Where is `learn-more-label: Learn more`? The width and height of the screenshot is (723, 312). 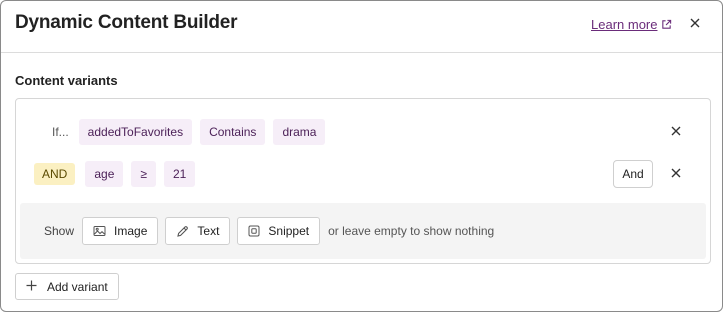 learn-more-label: Learn more is located at coordinates (624, 24).